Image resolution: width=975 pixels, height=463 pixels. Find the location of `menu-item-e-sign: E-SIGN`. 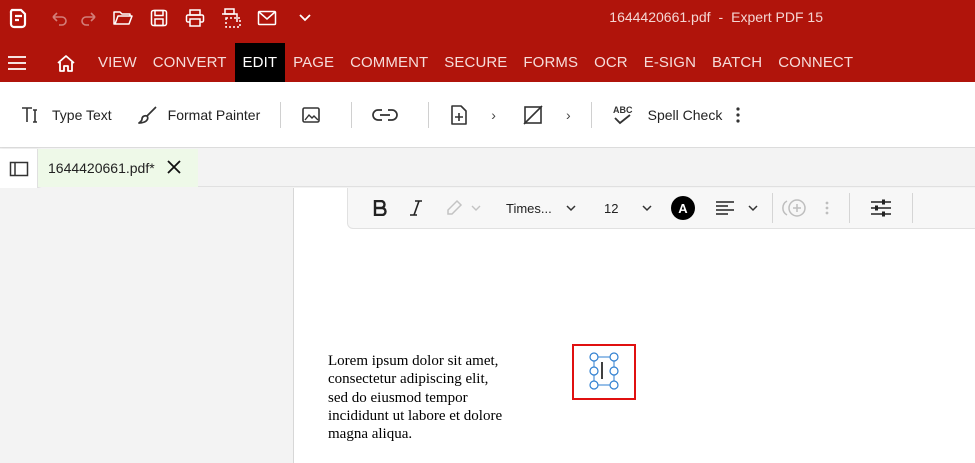

menu-item-e-sign: E-SIGN is located at coordinates (670, 62).